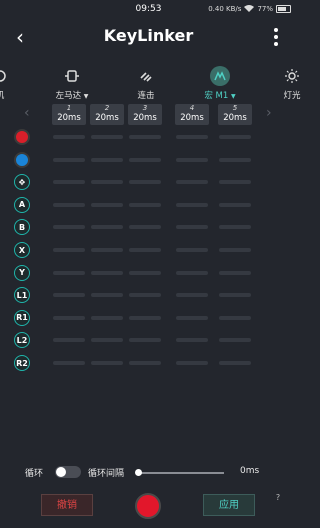 The image size is (320, 528). I want to click on apply-button: 应用, so click(229, 505).